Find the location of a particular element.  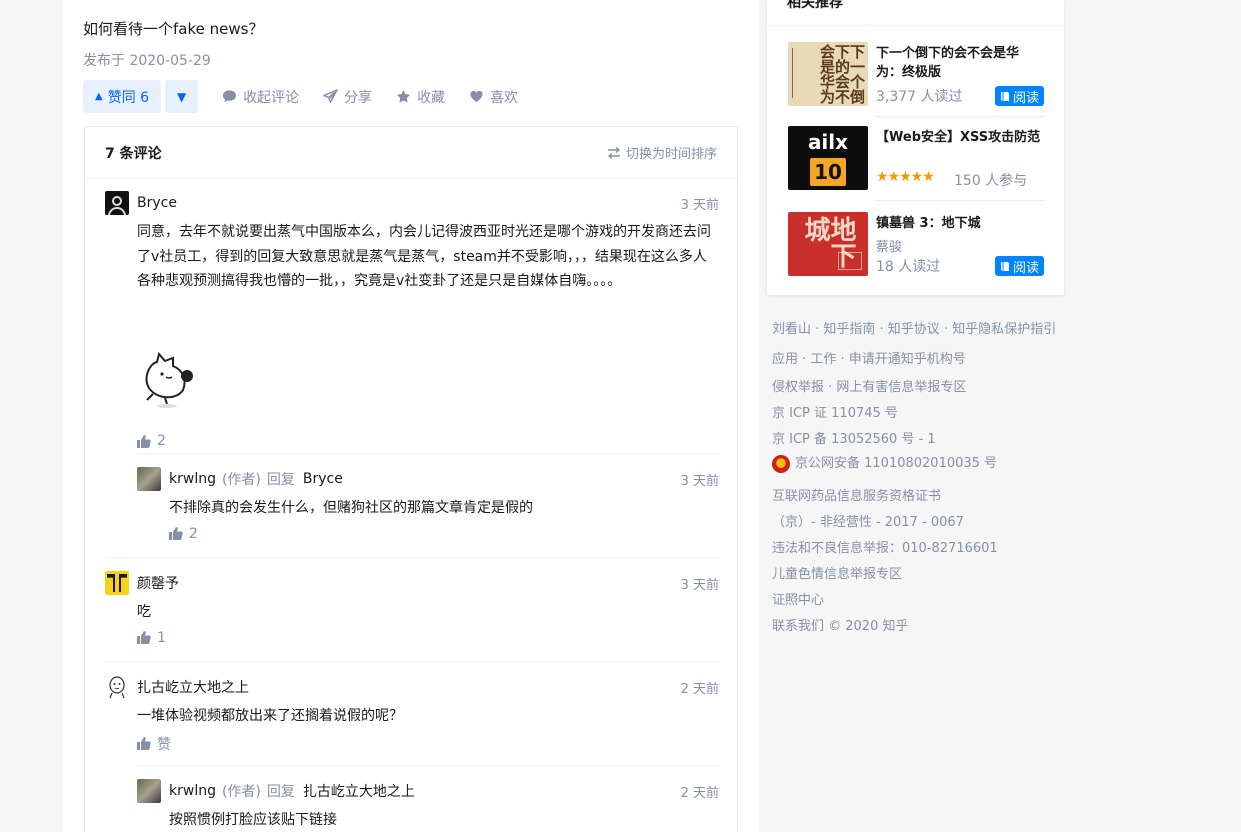

recommendation-title: 镇墓兽 3：地下城 is located at coordinates (960, 223).